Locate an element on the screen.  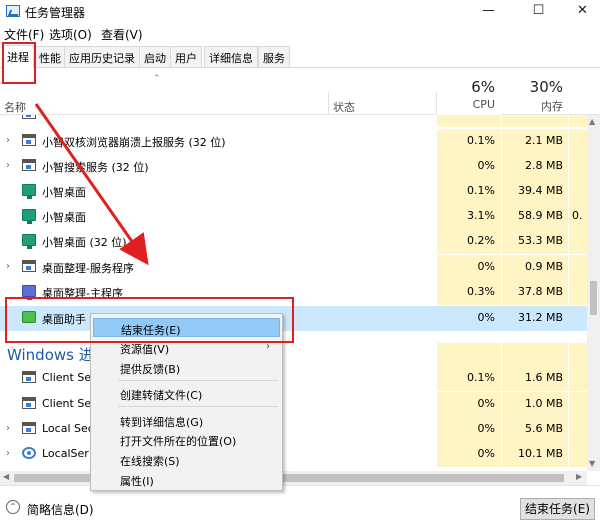
process-memory: 0.9 MB is located at coordinates (535, 267).